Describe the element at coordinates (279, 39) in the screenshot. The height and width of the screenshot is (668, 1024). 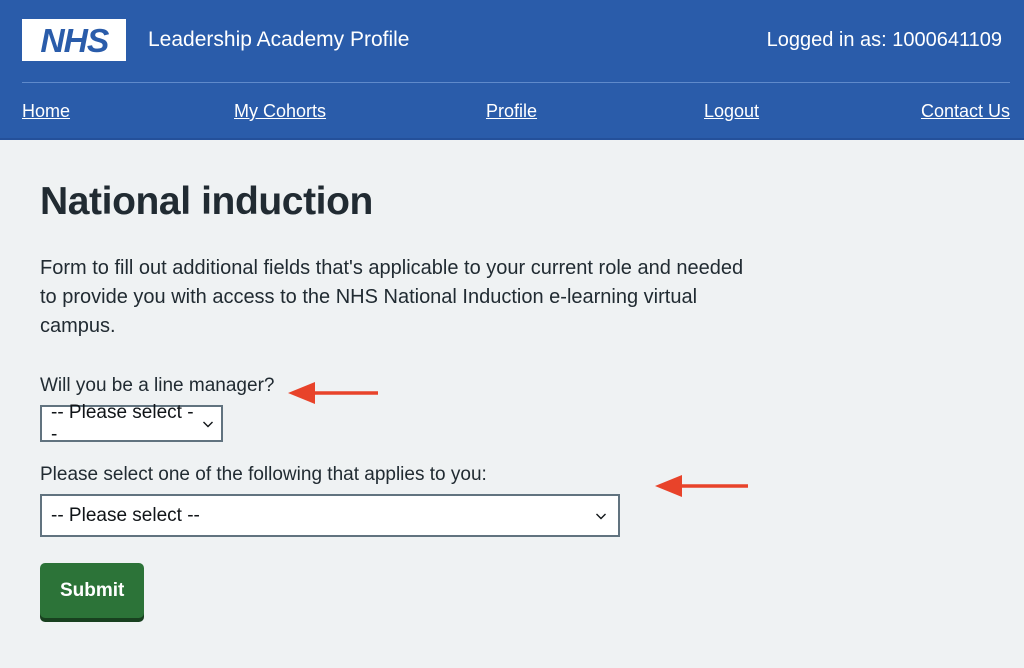
I see `site-title: Leadership Academy Profile` at that location.